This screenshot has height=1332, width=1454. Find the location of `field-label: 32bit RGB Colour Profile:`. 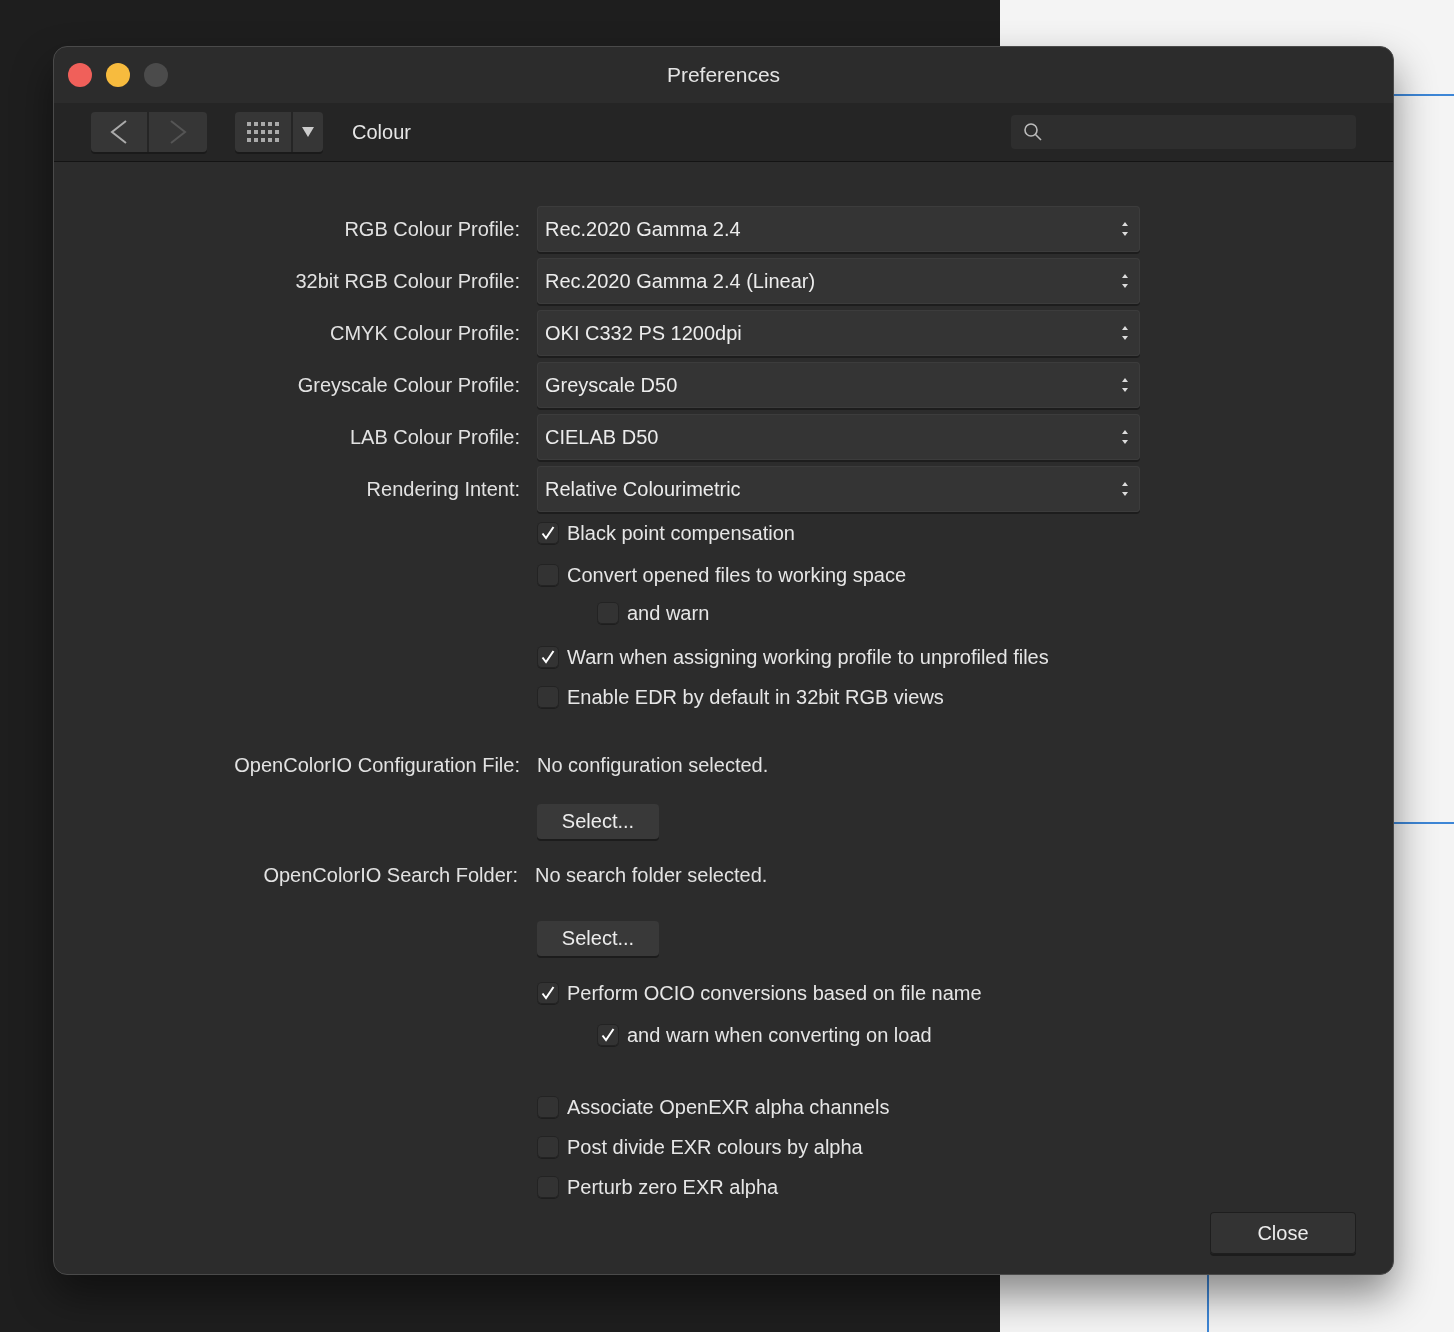

field-label: 32bit RGB Colour Profile: is located at coordinates (407, 281).